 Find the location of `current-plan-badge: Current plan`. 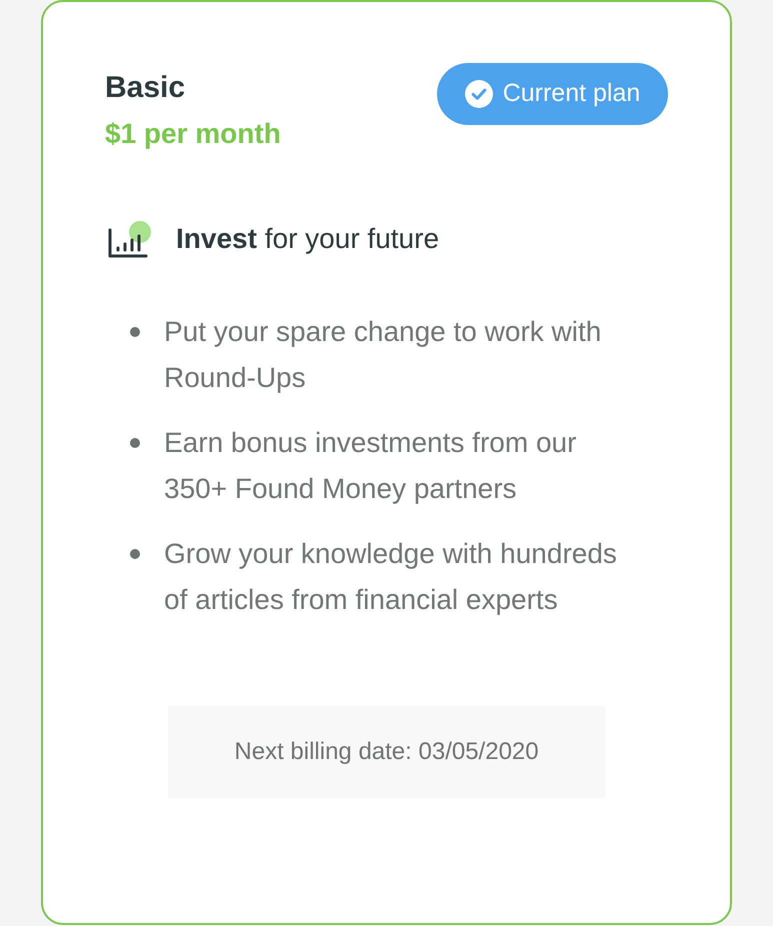

current-plan-badge: Current plan is located at coordinates (552, 94).